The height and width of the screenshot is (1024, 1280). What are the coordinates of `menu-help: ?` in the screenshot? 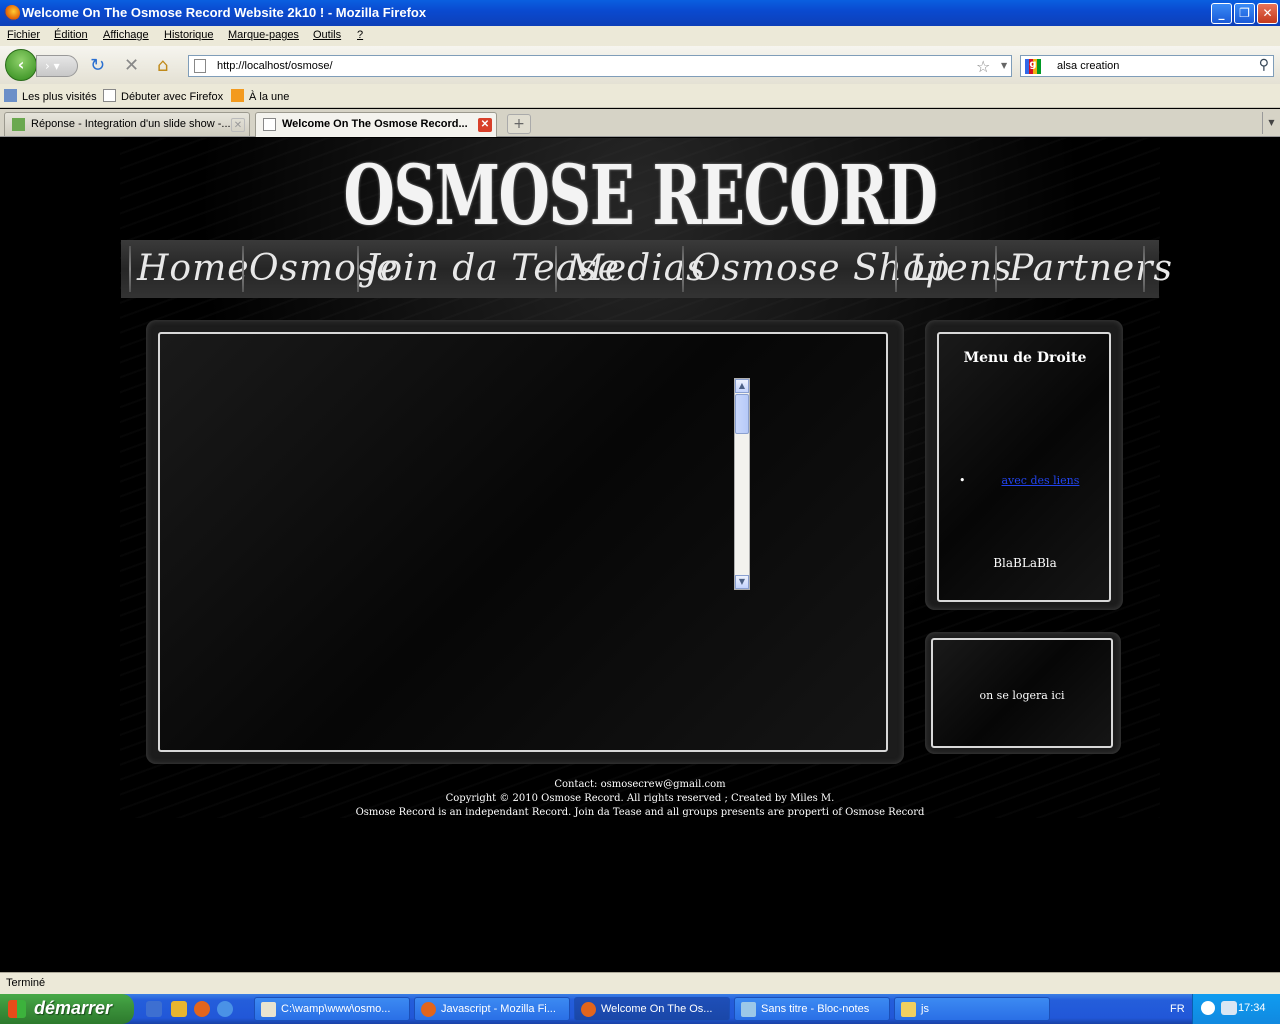 It's located at (360, 35).